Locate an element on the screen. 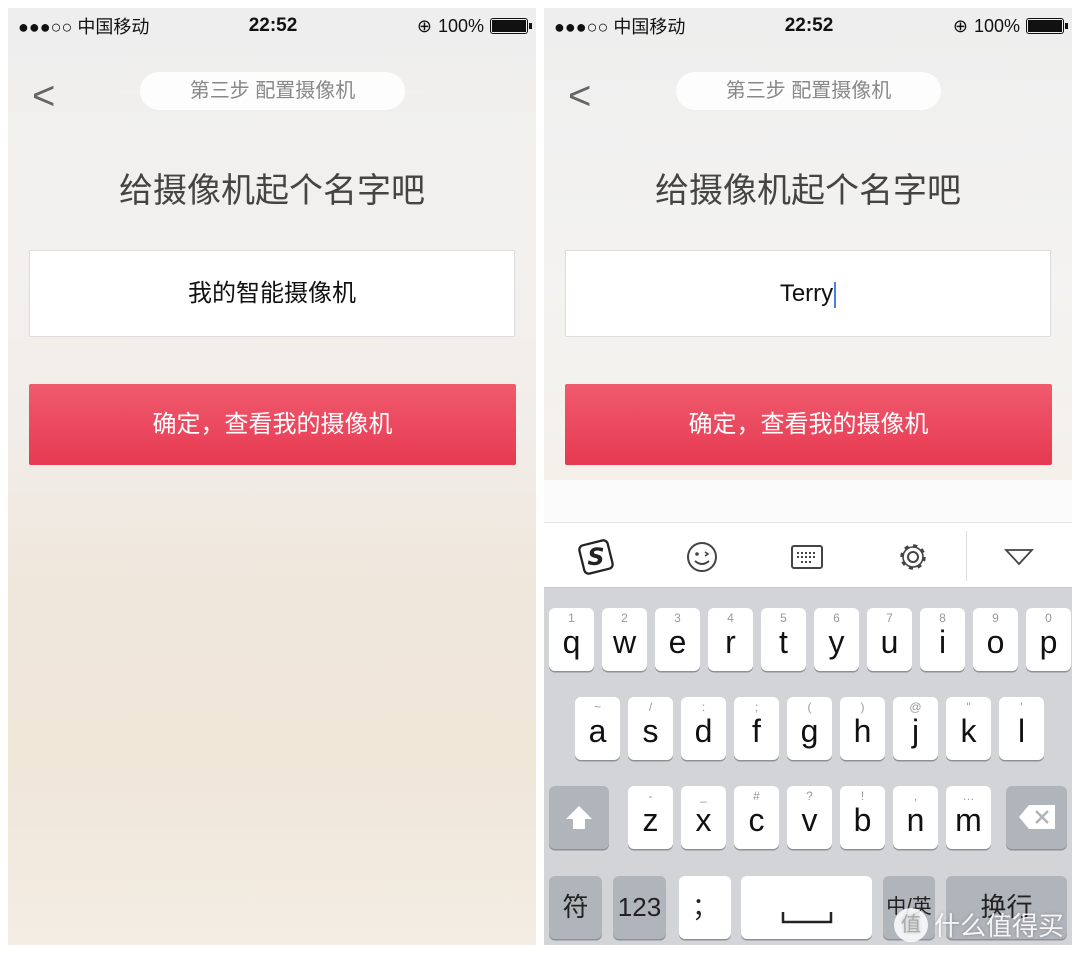 Image resolution: width=1080 pixels, height=953 pixels. key-v: ? v is located at coordinates (809, 817).